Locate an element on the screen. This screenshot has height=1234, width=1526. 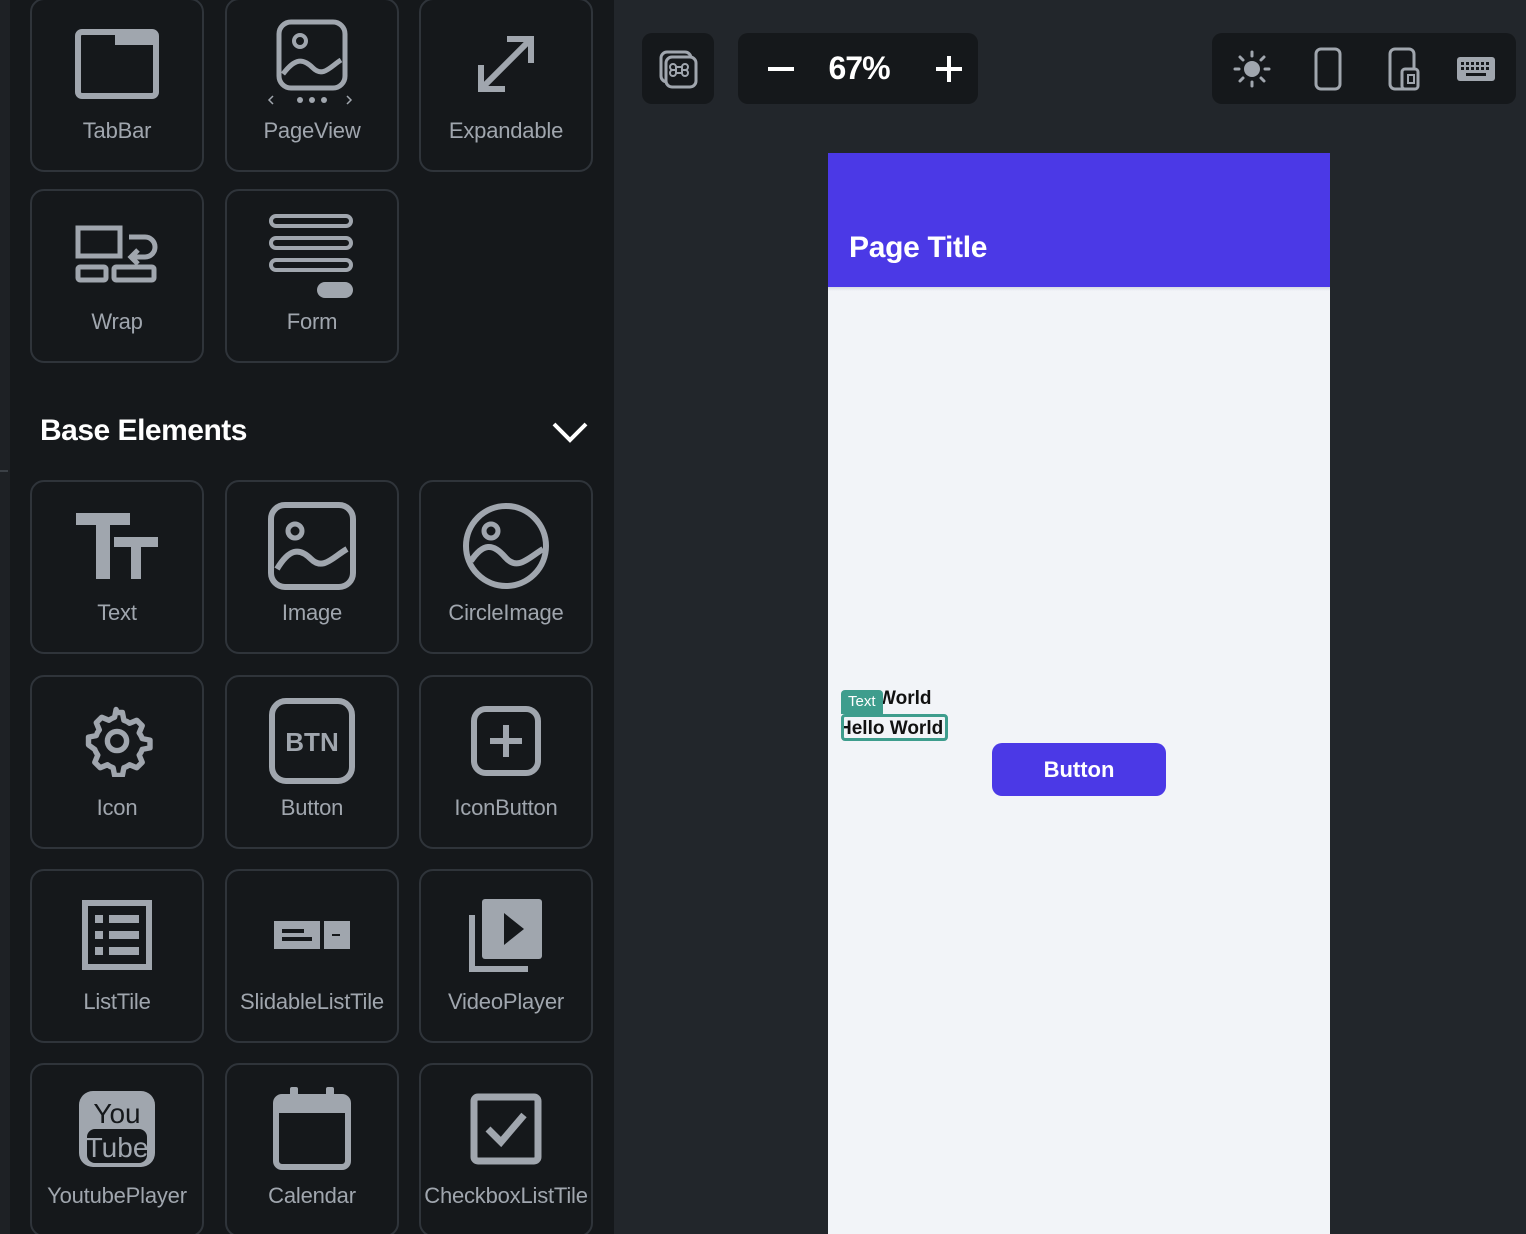
chevron-down-icon is located at coordinates (570, 435).